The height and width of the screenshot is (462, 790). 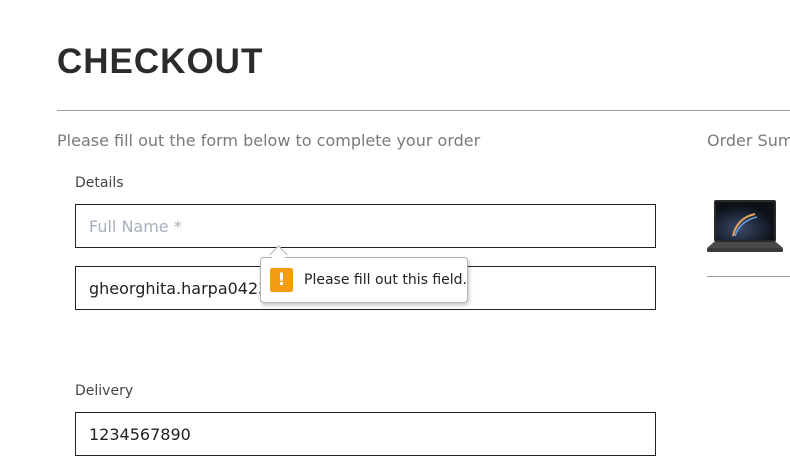 I want to click on validation-message: Please fill out this field., so click(x=385, y=280).